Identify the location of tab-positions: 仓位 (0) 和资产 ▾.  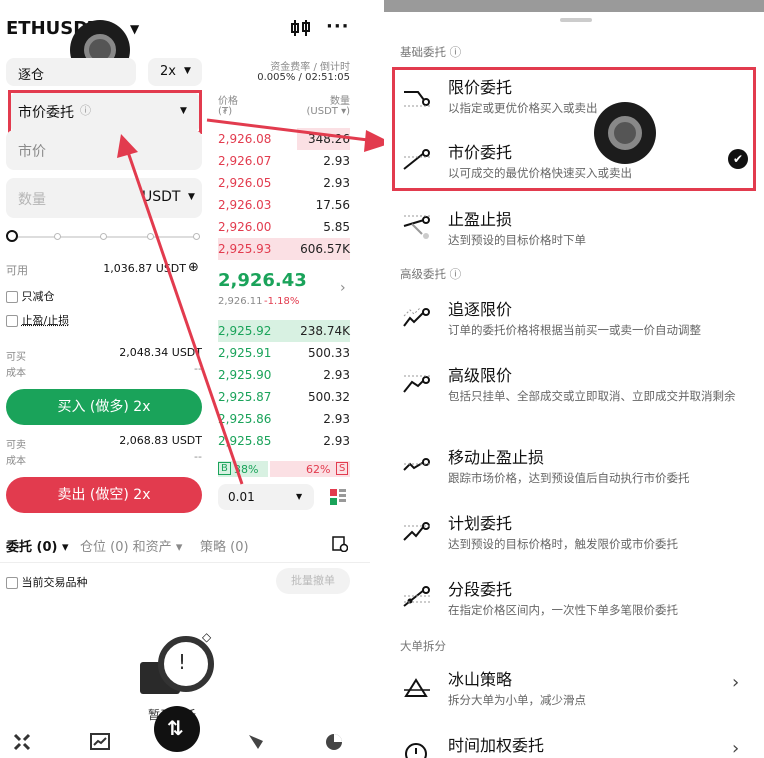
(131, 545).